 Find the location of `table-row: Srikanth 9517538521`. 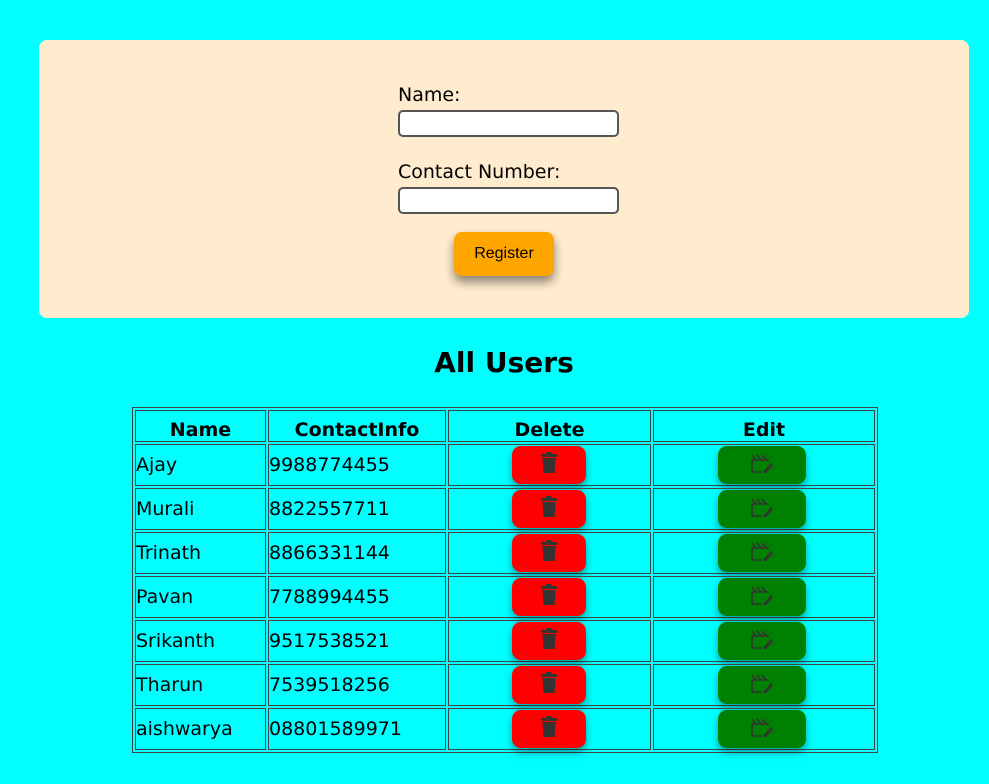

table-row: Srikanth 9517538521 is located at coordinates (505, 641).